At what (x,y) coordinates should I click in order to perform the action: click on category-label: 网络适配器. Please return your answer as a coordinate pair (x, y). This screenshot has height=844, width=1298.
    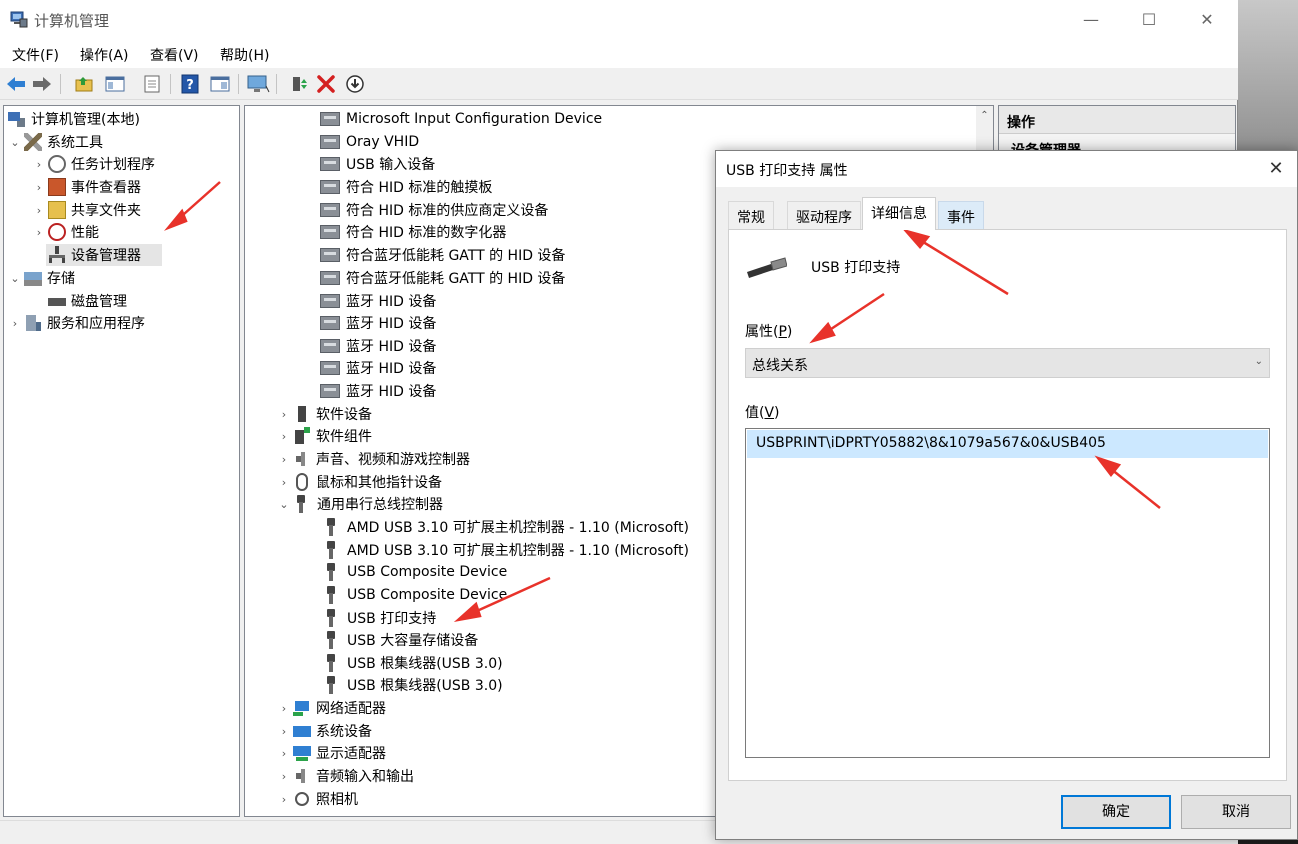
    Looking at the image, I should click on (351, 709).